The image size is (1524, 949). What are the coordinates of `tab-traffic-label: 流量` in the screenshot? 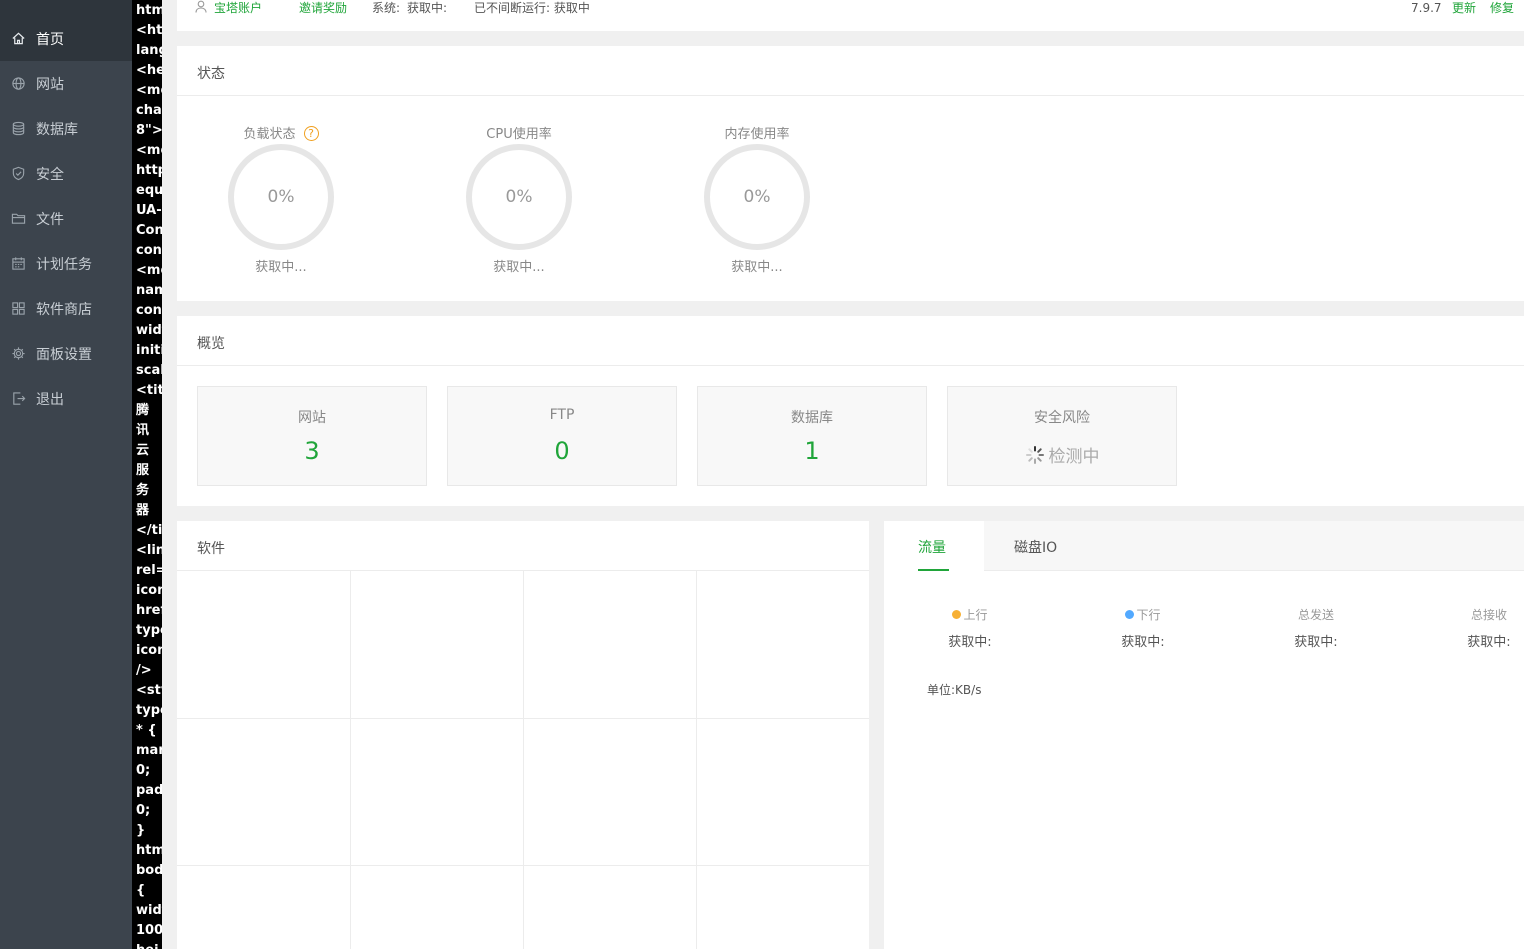 It's located at (932, 547).